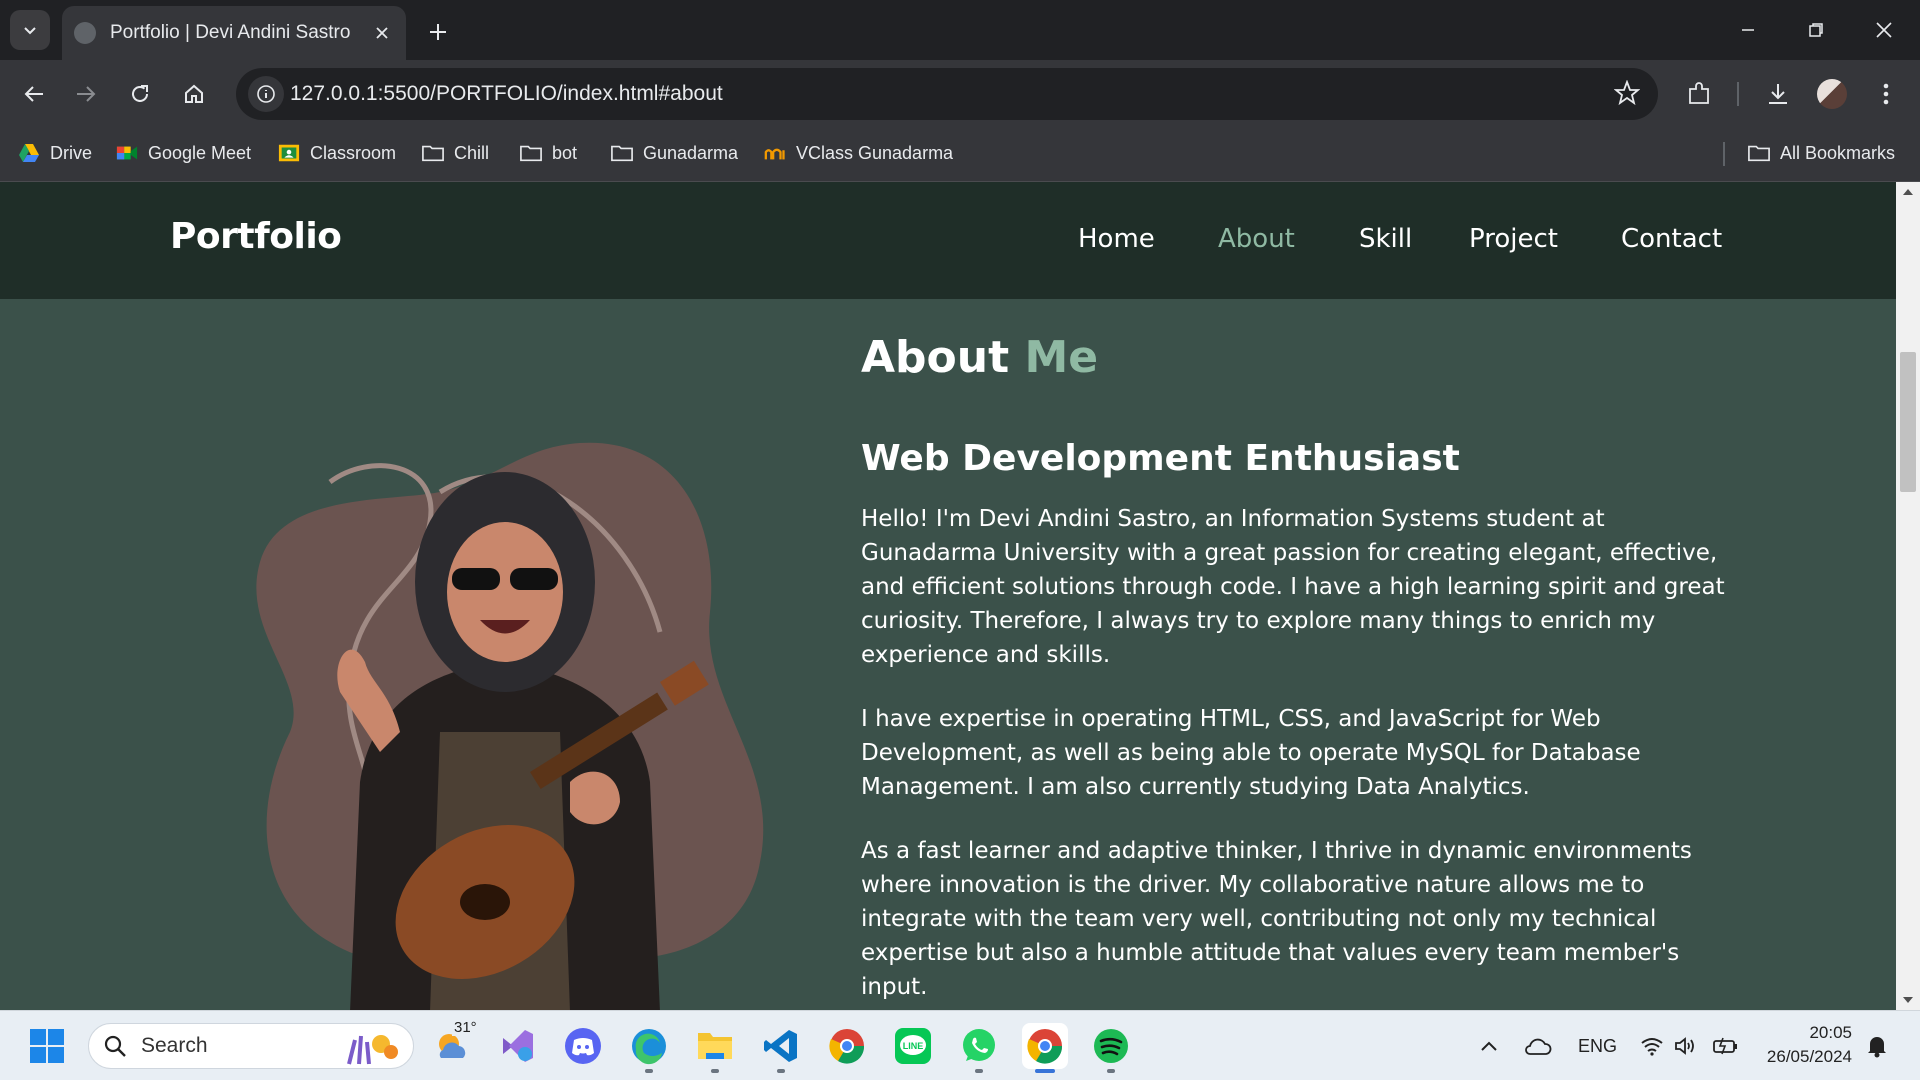  I want to click on close-icon, so click(382, 33).